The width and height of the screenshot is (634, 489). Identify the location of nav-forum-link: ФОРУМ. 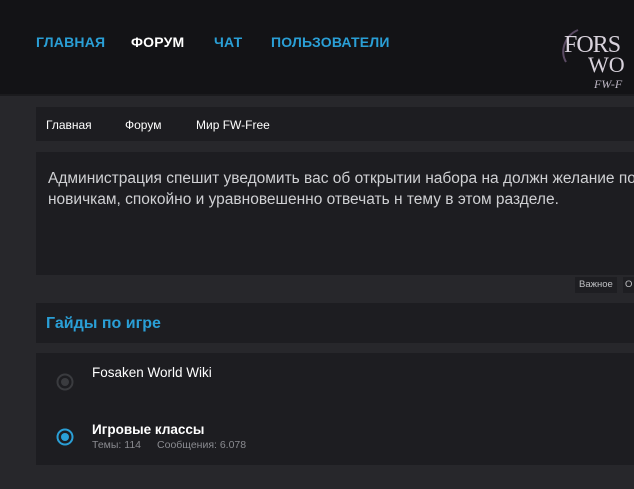
(157, 42).